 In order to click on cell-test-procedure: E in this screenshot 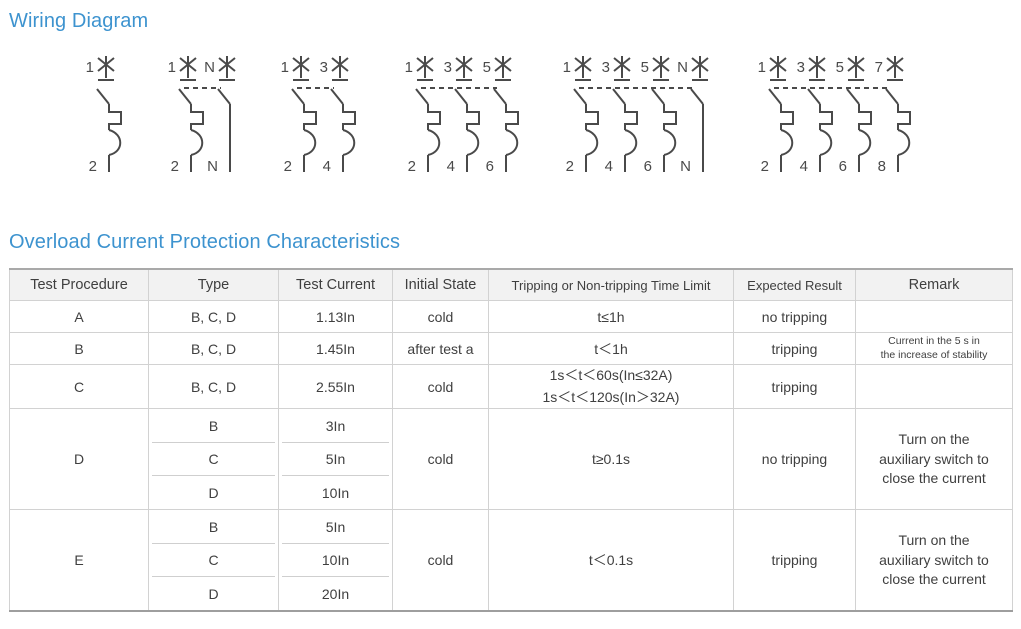, I will do `click(79, 561)`.